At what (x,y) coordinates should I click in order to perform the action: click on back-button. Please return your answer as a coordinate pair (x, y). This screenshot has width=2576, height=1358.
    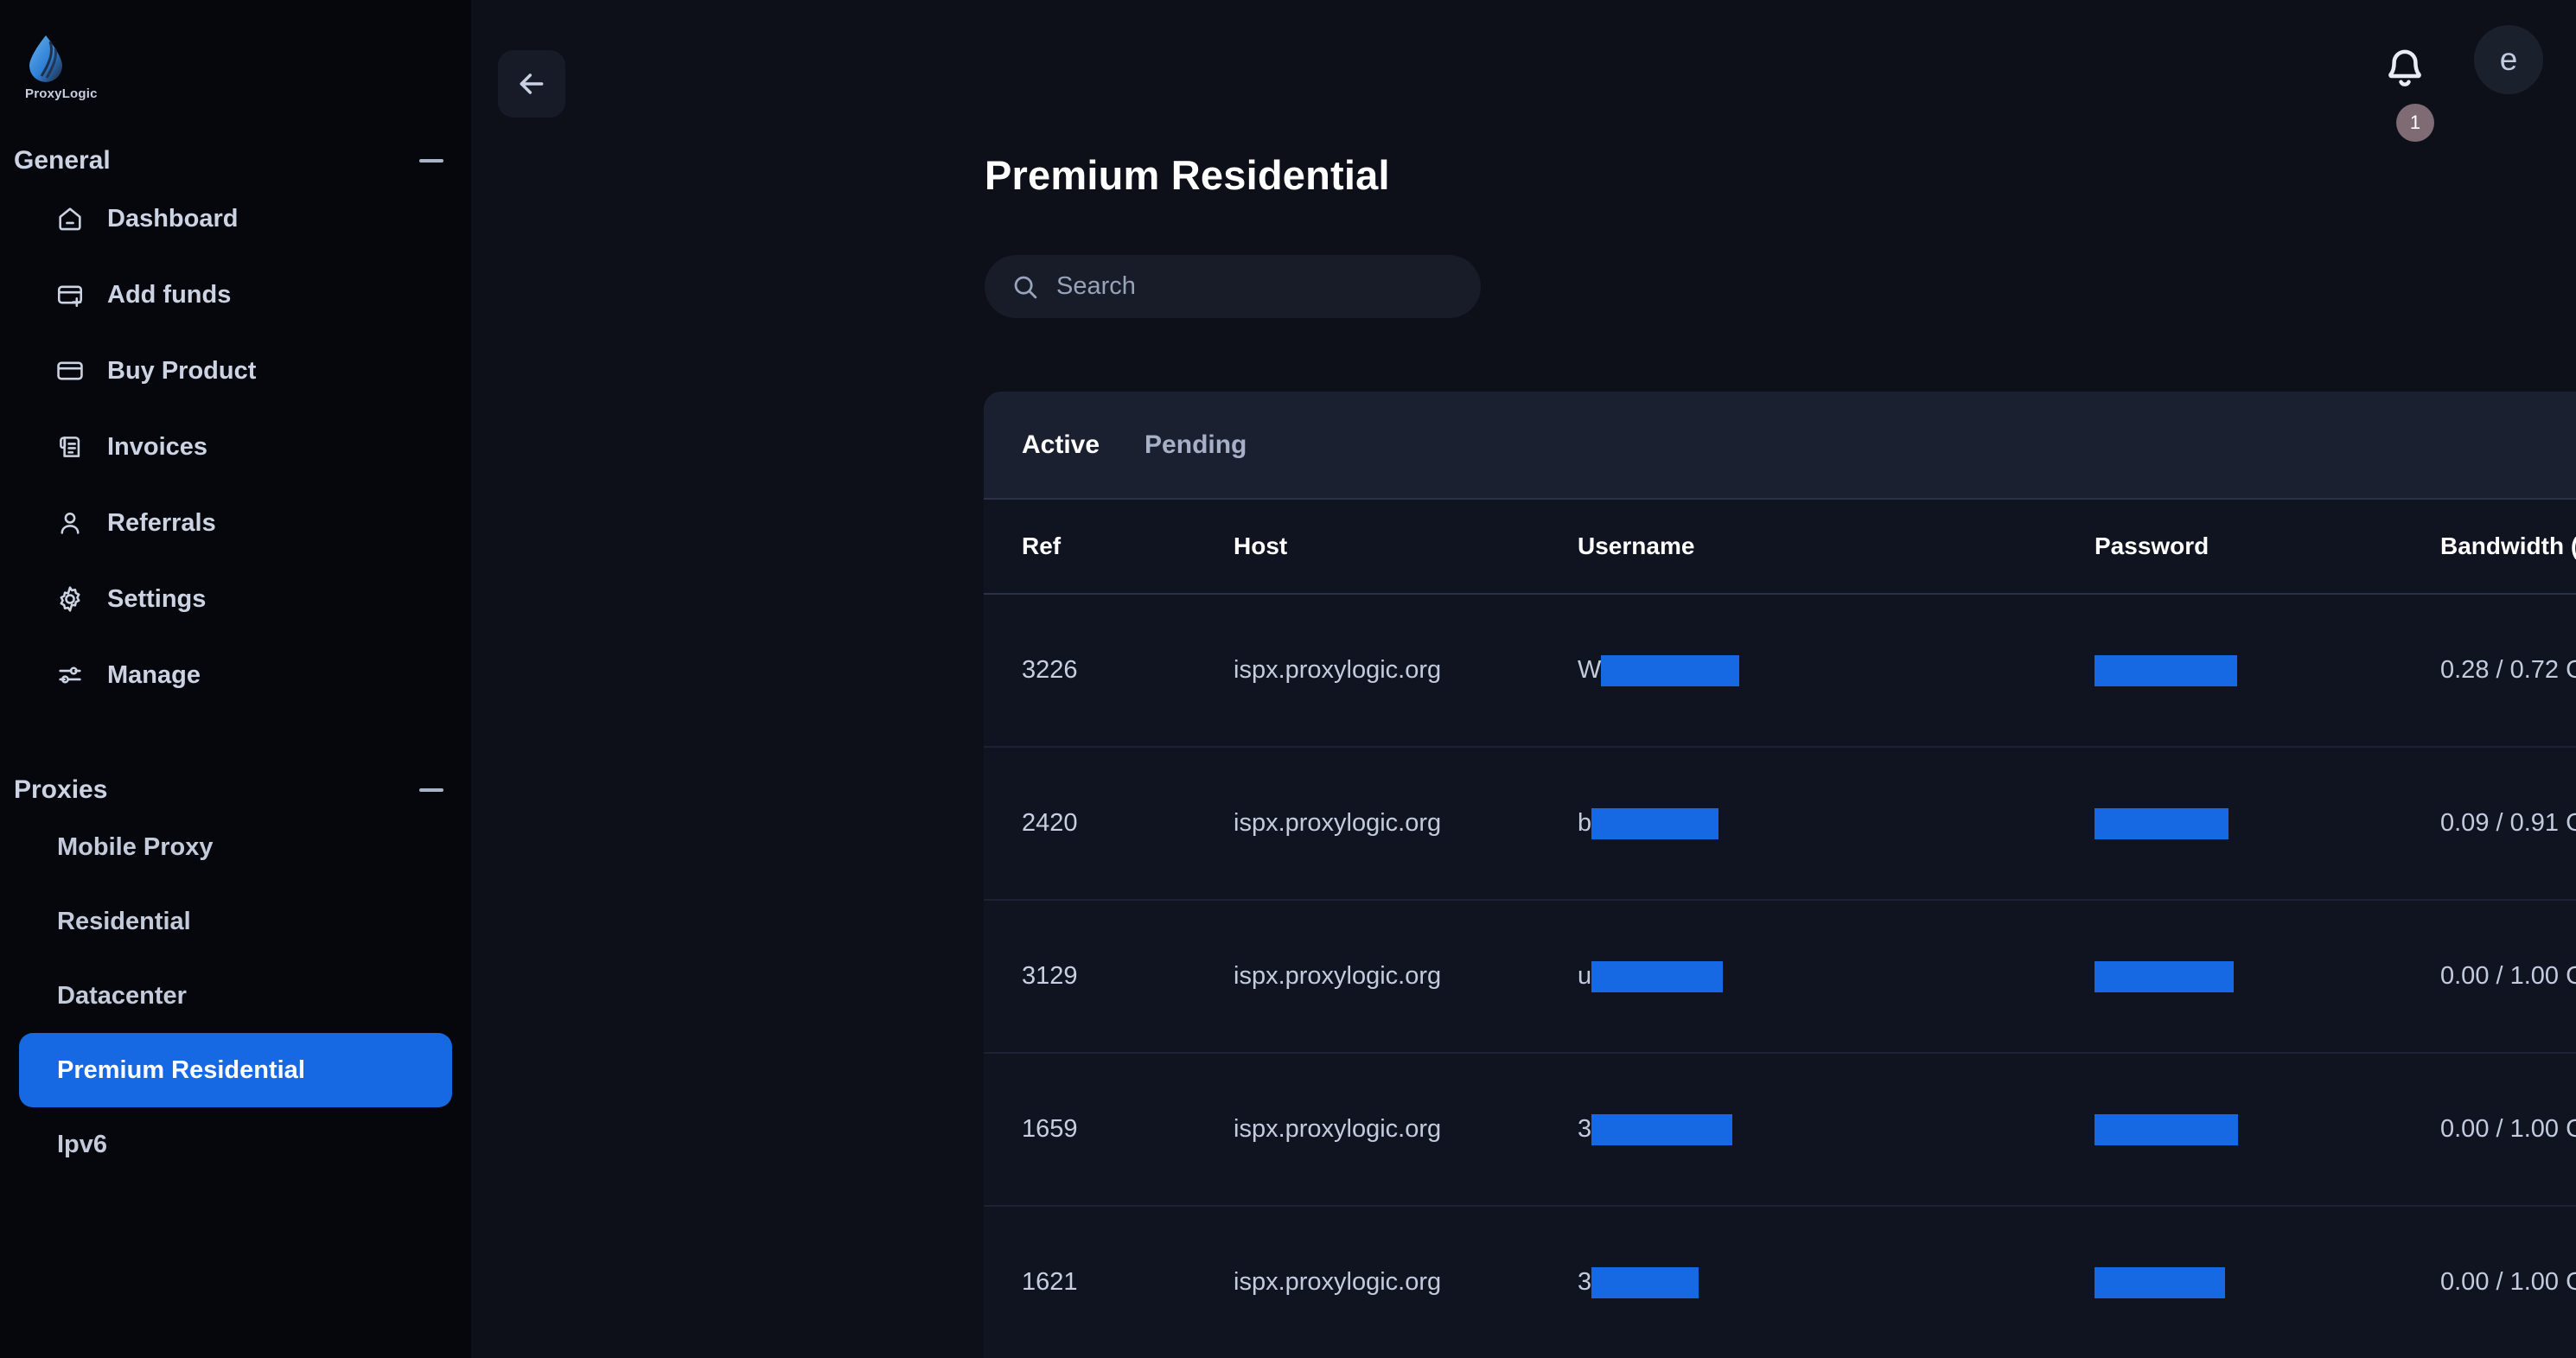
    Looking at the image, I should click on (531, 84).